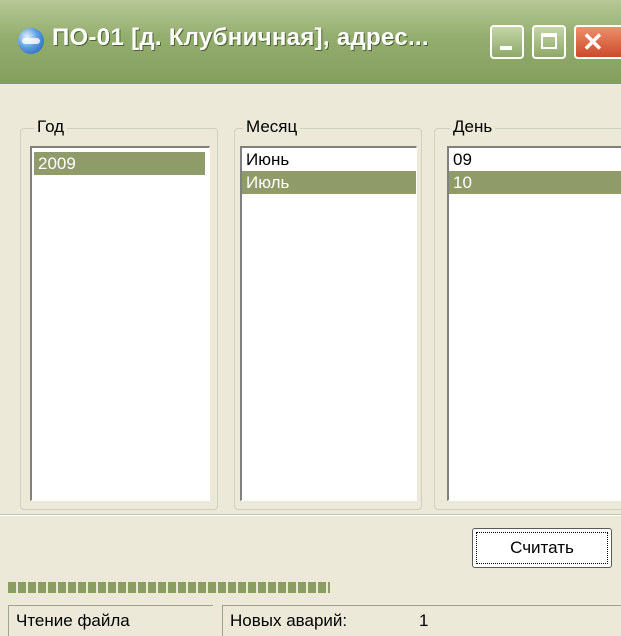 The image size is (621, 636). I want to click on title-bar: ПО-01 [д. Клубничная], адрес... ✕, so click(310, 42).